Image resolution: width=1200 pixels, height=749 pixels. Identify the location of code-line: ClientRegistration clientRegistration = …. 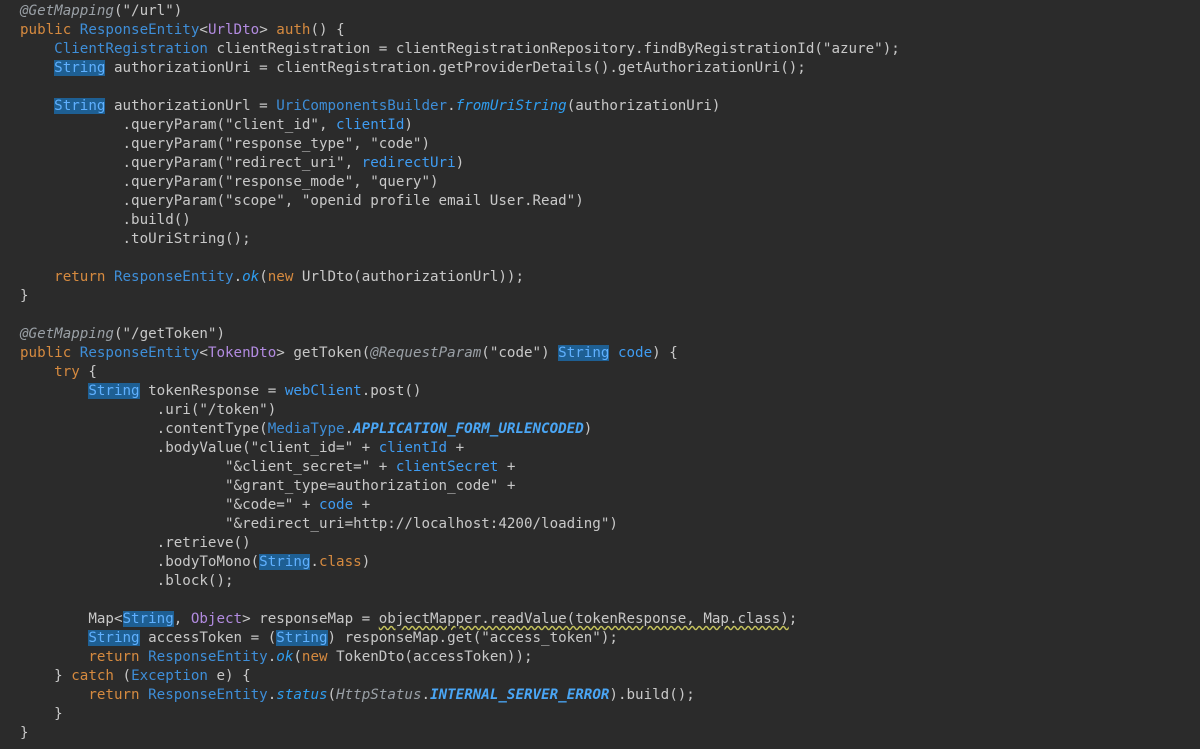
(460, 49).